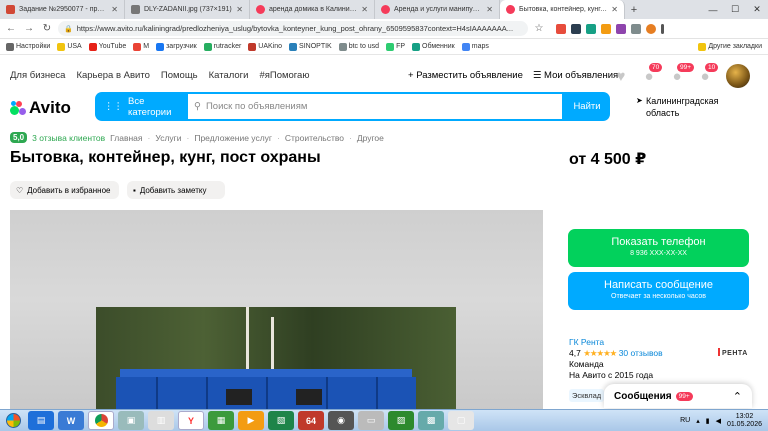 This screenshot has width=768, height=431. Describe the element at coordinates (229, 75) in the screenshot. I see `nav-link-catalogs: Каталоги` at that location.